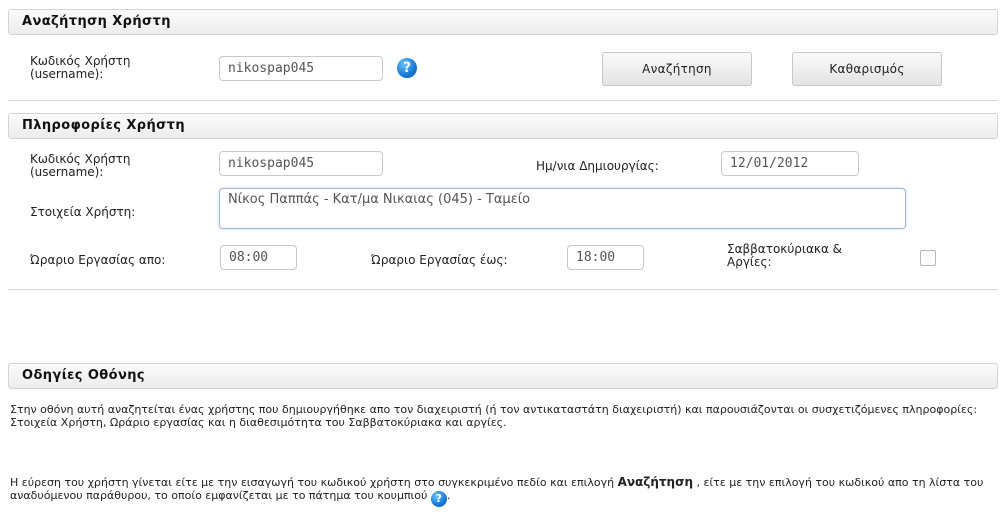 The height and width of the screenshot is (524, 1000). Describe the element at coordinates (98, 260) in the screenshot. I see `hours-from-label: Ώραριο Εργασίας απο:` at that location.